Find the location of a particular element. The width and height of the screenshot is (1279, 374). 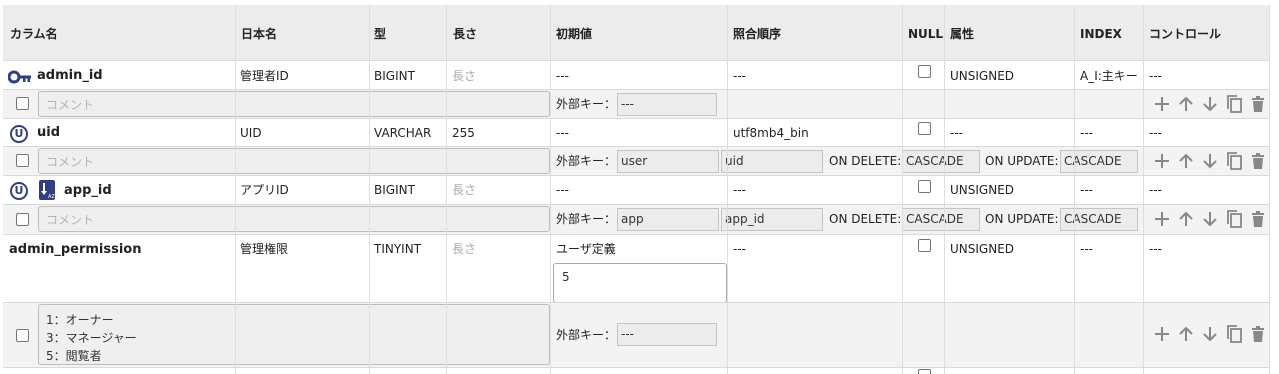

index-value: A_I:主キー is located at coordinates (1109, 76).